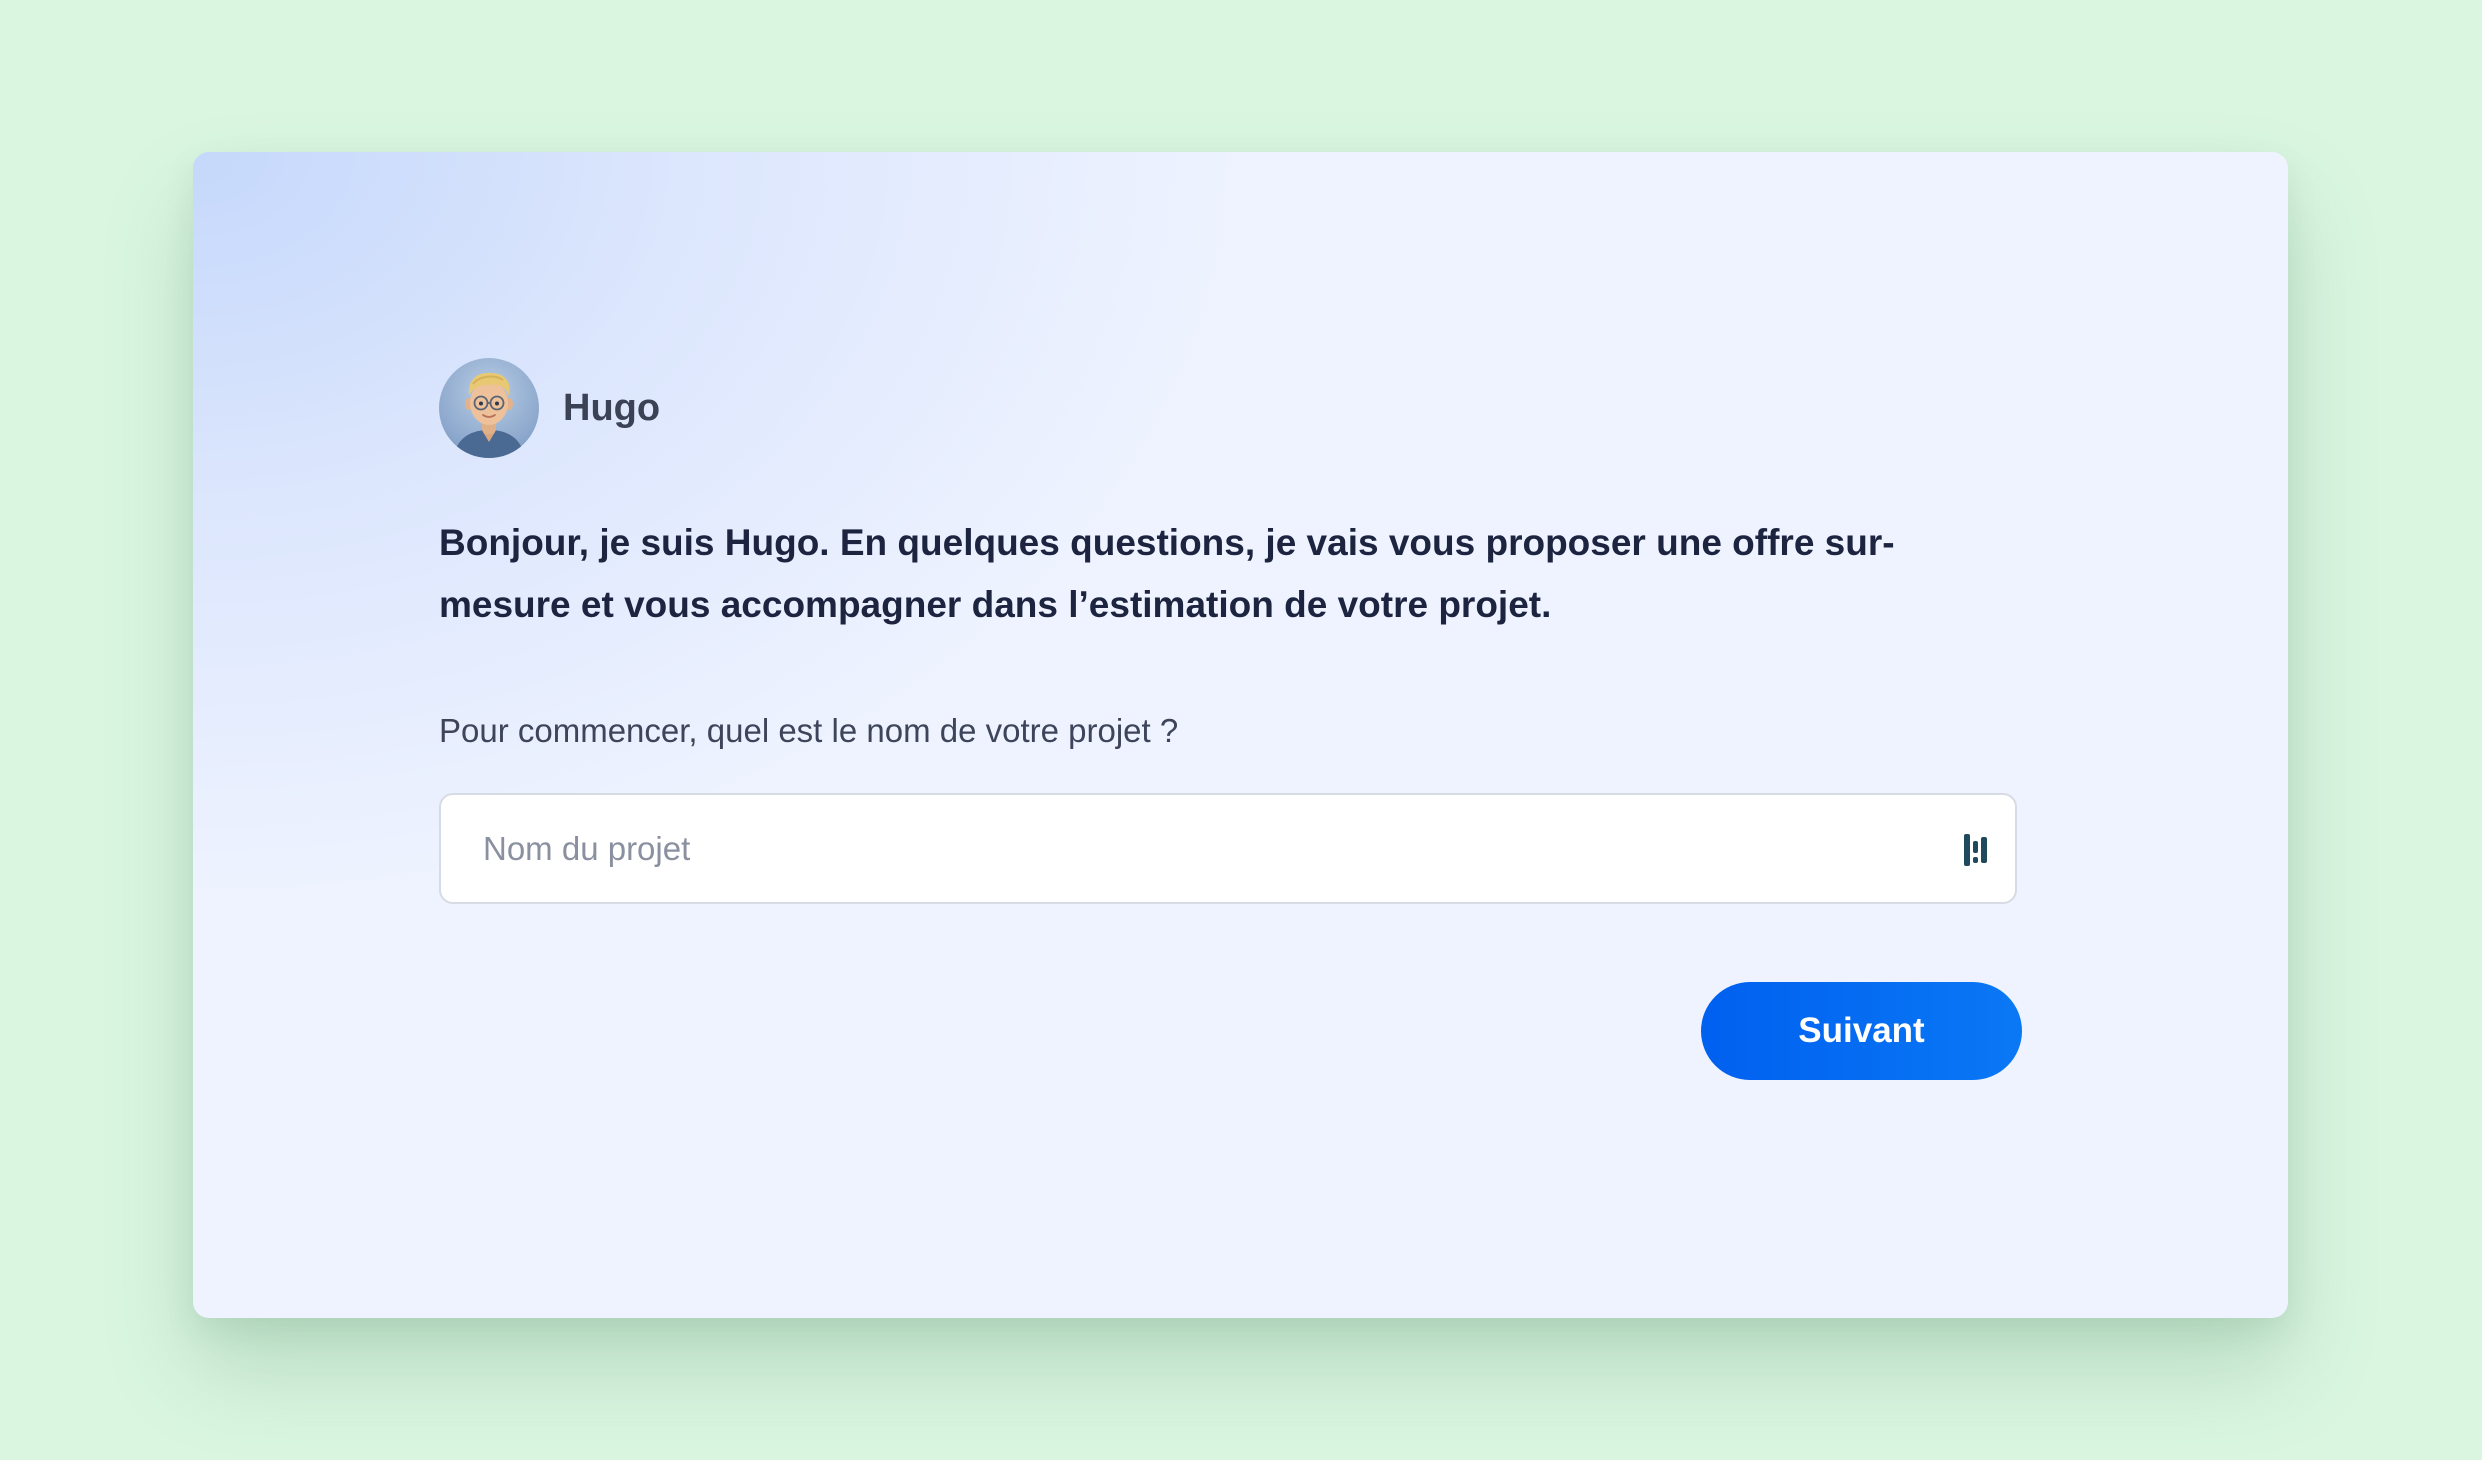 The image size is (2482, 1460). I want to click on memoji-avatar-icon, so click(489, 415).